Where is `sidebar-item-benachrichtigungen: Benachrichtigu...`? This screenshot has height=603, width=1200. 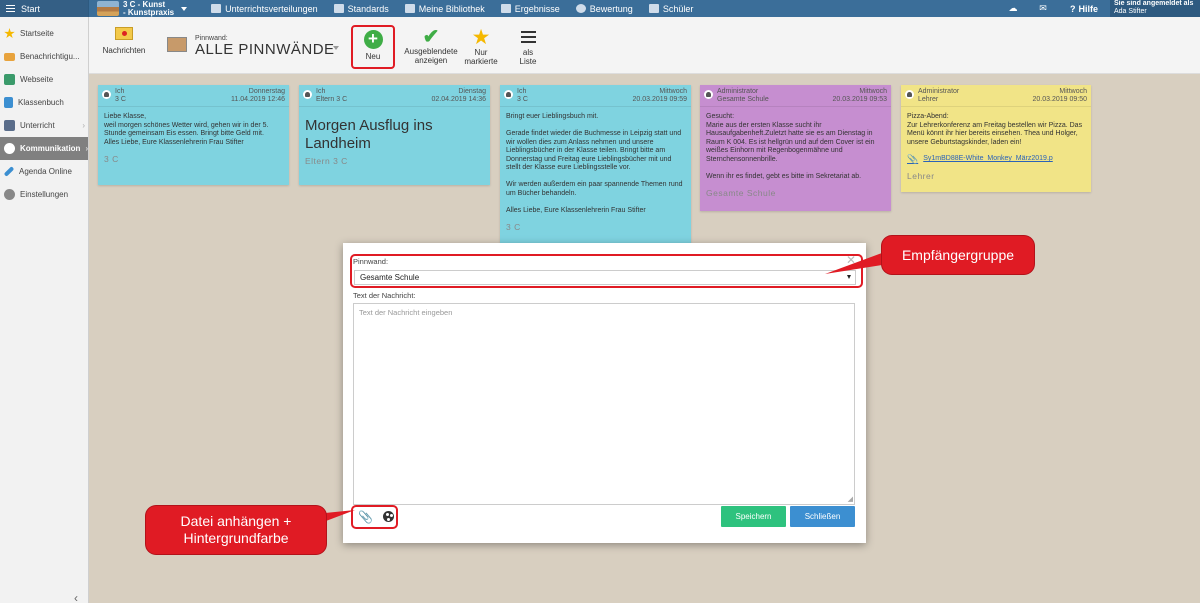
sidebar-item-benachrichtigungen: Benachrichtigu... is located at coordinates (44, 56).